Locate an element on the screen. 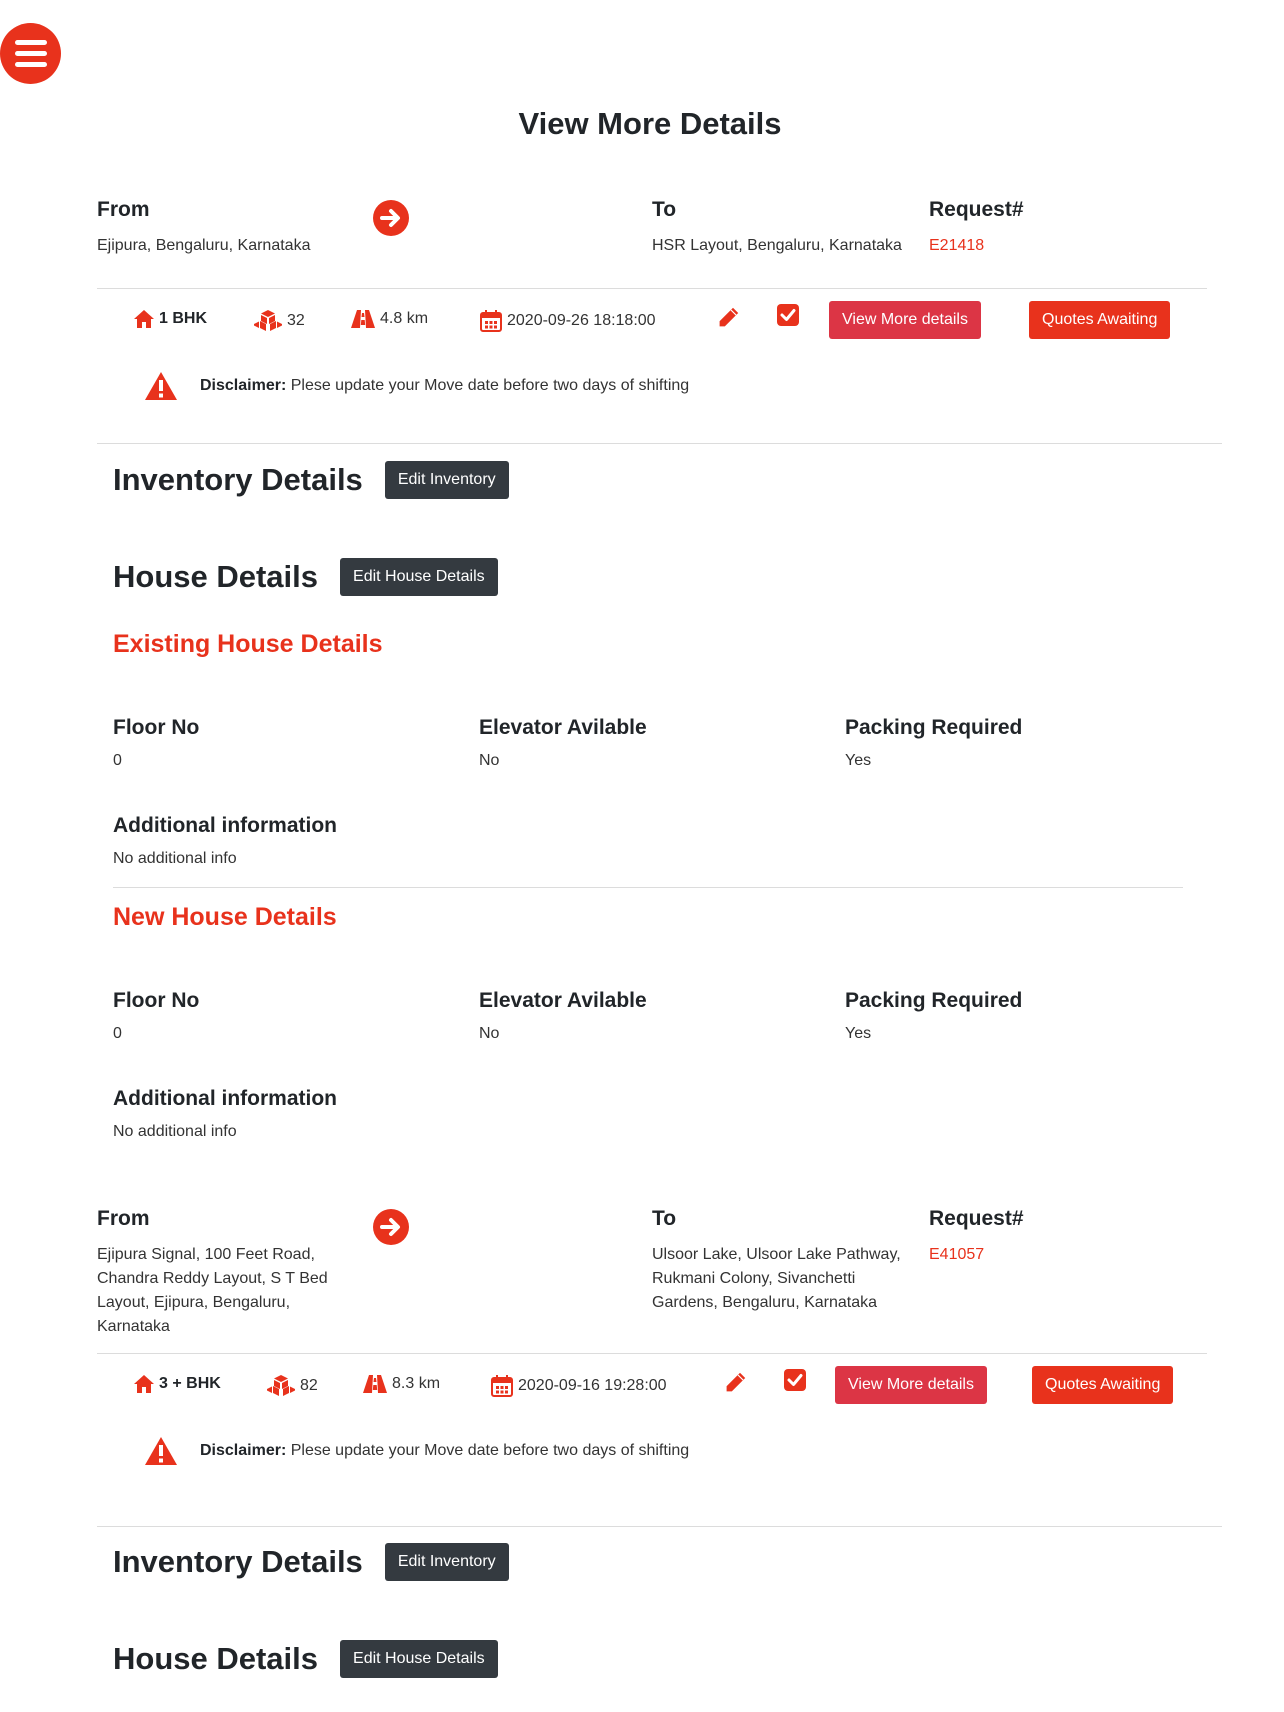 This screenshot has height=1712, width=1284. page-title: View More Details is located at coordinates (650, 123).